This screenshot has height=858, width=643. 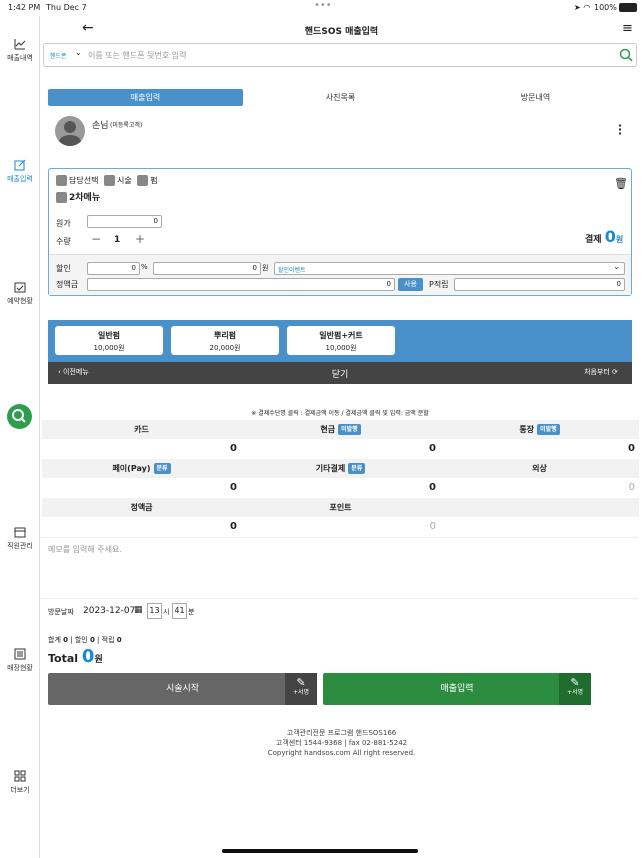 I want to click on start-service-button: 시술시작 ✎ +서명, so click(x=182, y=689).